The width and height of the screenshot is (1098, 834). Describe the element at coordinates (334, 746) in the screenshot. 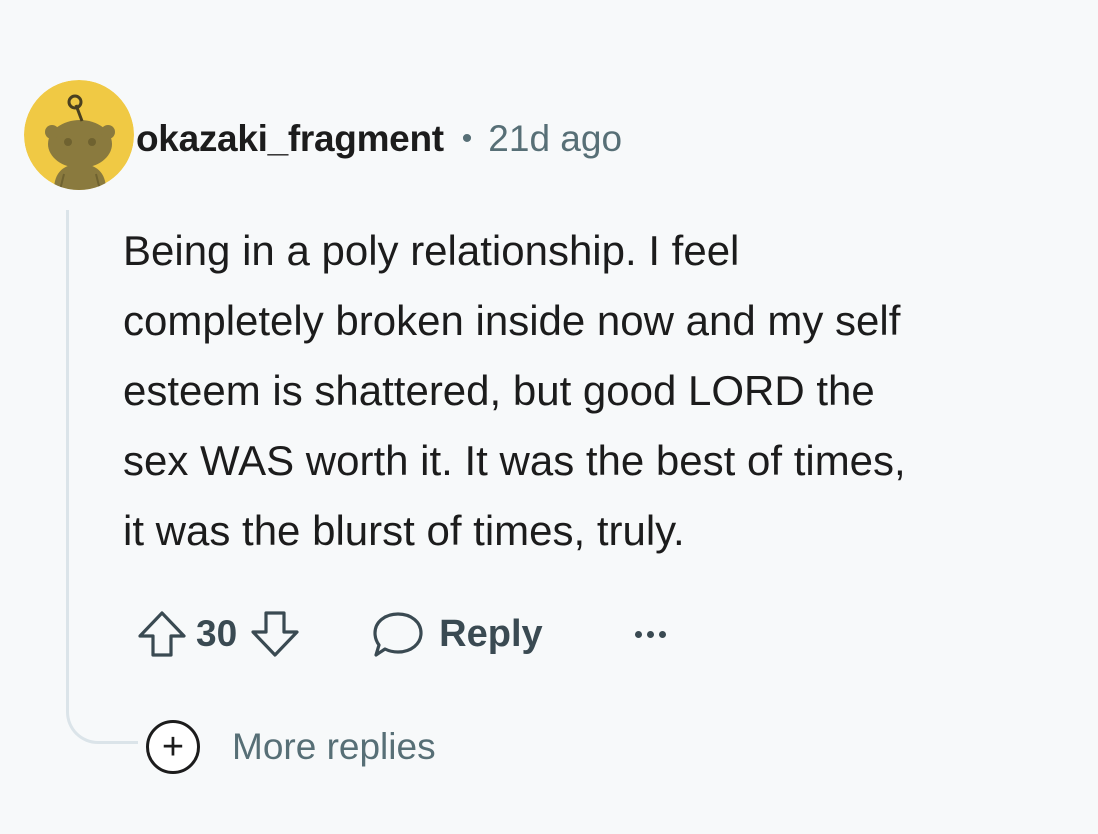

I see `more-replies-label: More replies` at that location.